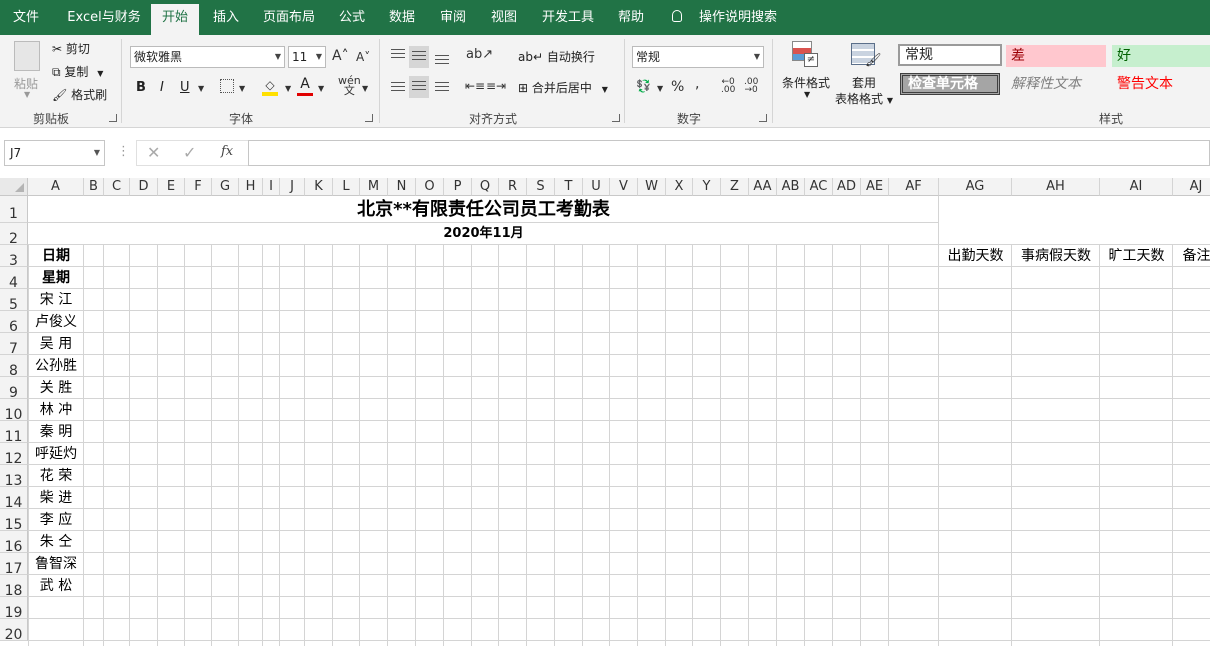 Image resolution: width=1210 pixels, height=651 pixels. Describe the element at coordinates (643, 86) in the screenshot. I see `currency-icon: 💱` at that location.